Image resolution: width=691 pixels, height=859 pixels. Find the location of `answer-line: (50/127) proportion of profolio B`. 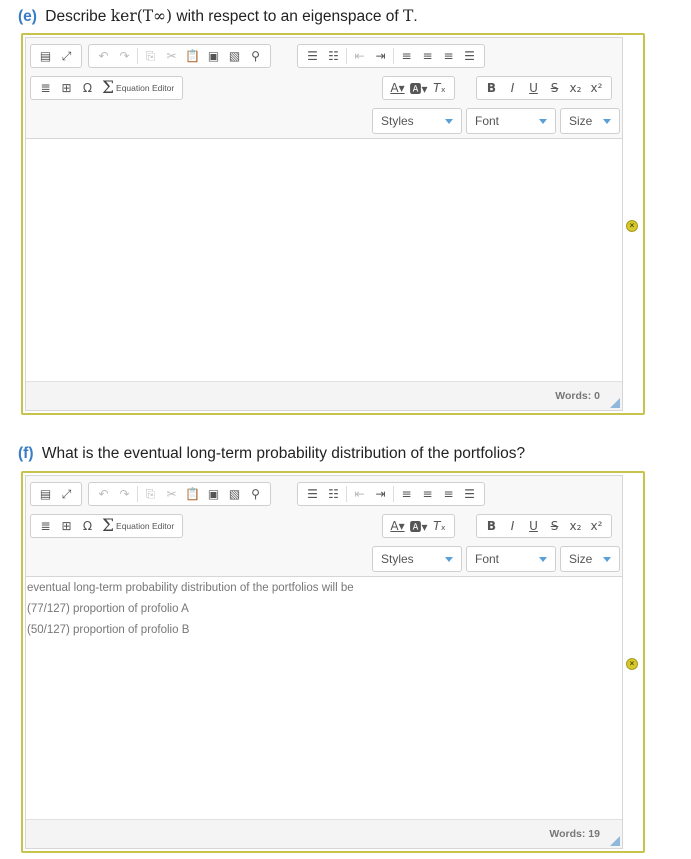

answer-line: (50/127) proportion of profolio B is located at coordinates (108, 630).